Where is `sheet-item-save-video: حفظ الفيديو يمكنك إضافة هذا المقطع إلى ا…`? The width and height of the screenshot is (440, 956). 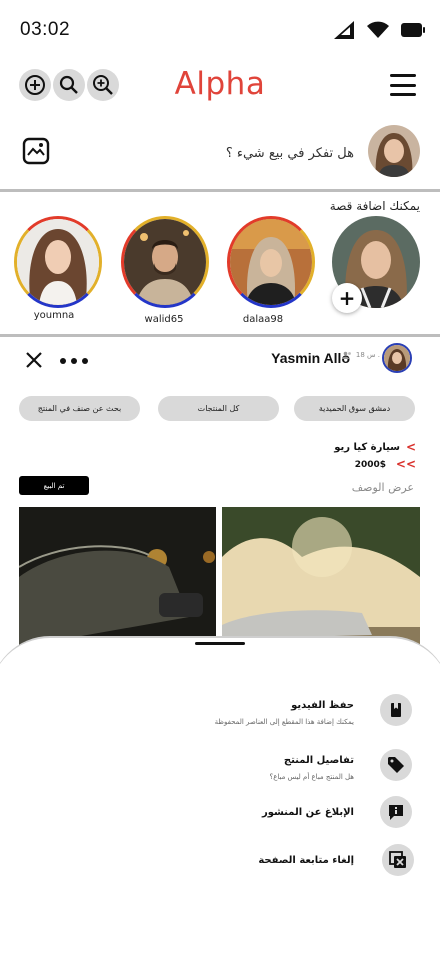 sheet-item-save-video: حفظ الفيديو يمكنك إضافة هذا المقطع إلى ا… is located at coordinates (204, 713).